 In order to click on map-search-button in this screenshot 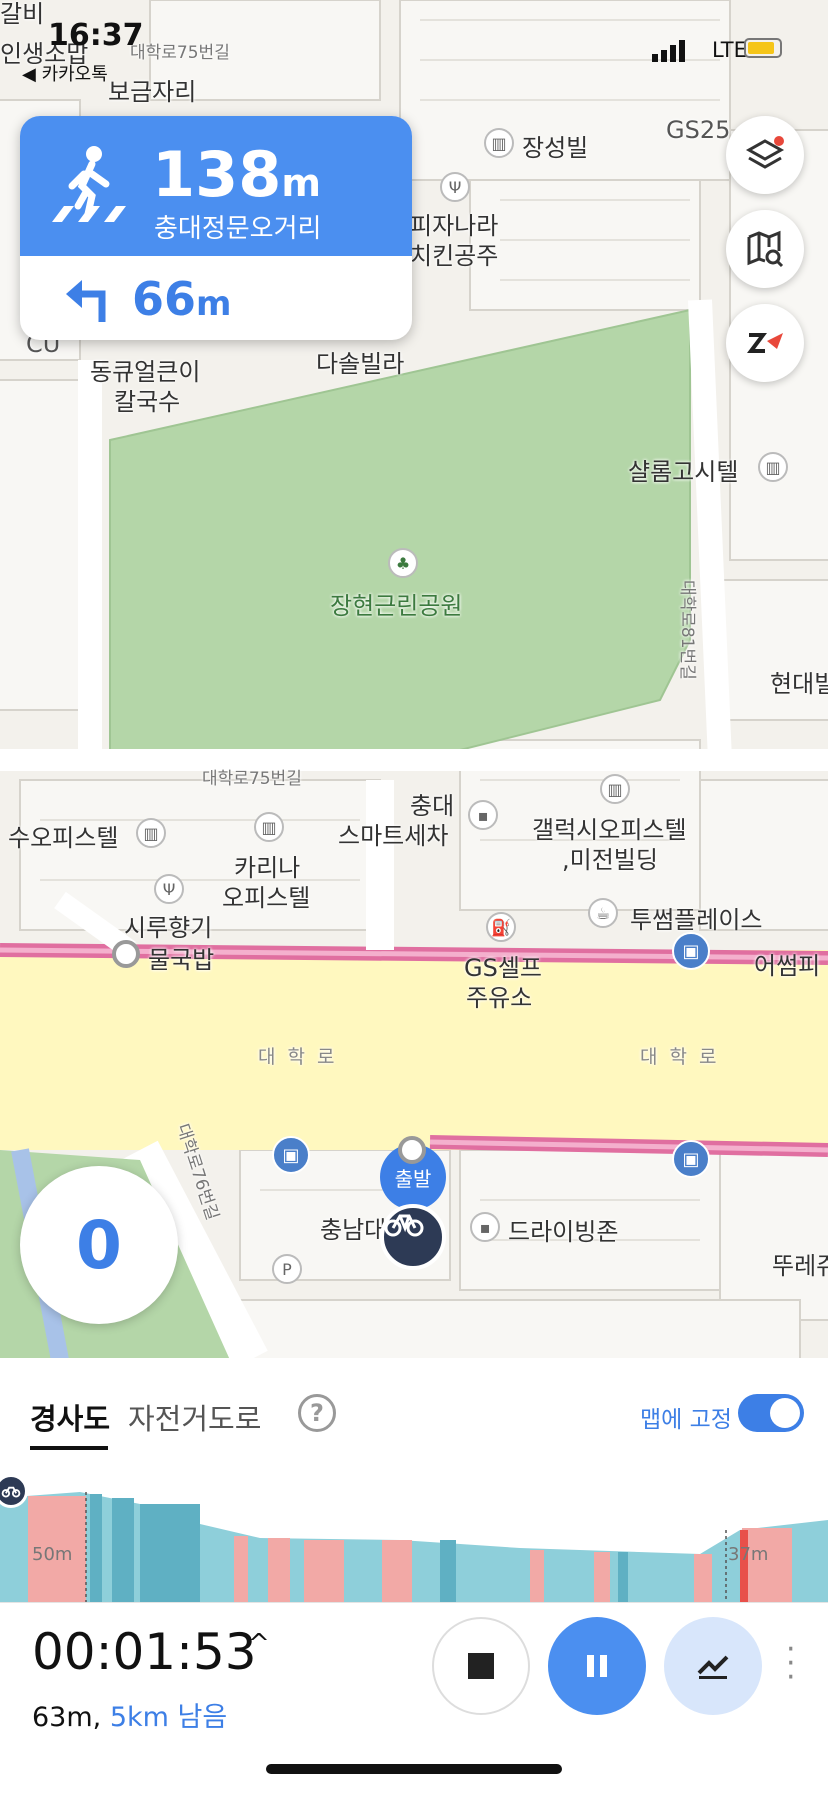, I will do `click(765, 249)`.